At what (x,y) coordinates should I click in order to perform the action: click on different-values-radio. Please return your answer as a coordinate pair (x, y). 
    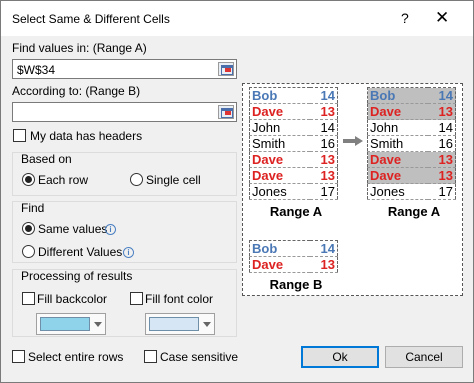
    Looking at the image, I should click on (28, 251).